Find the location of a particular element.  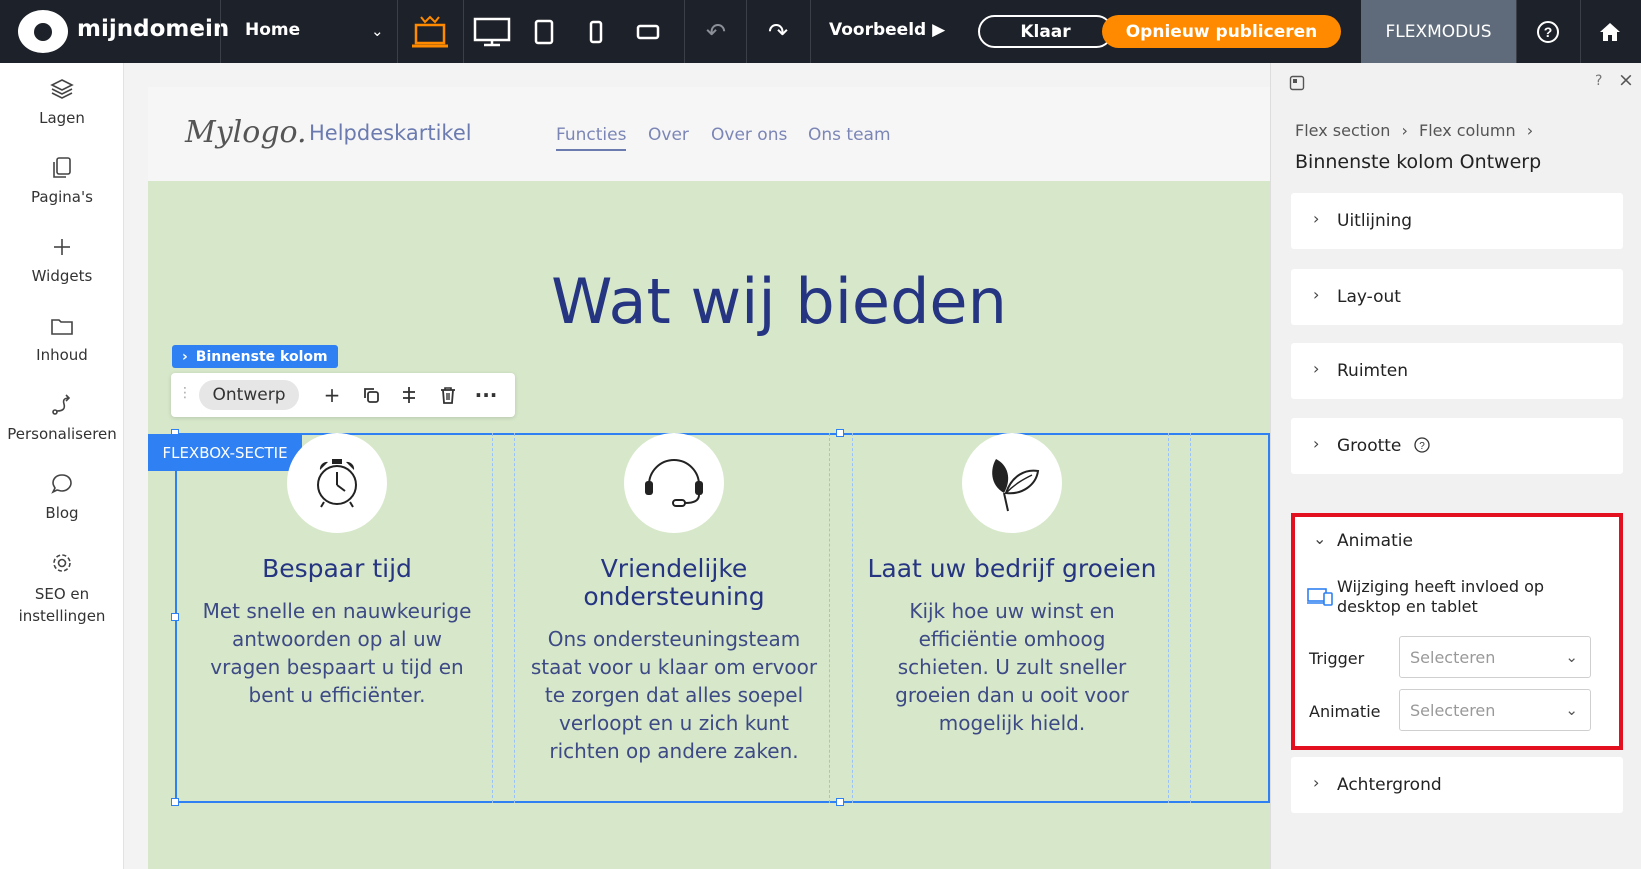

undo-icon: ↶ is located at coordinates (716, 31).